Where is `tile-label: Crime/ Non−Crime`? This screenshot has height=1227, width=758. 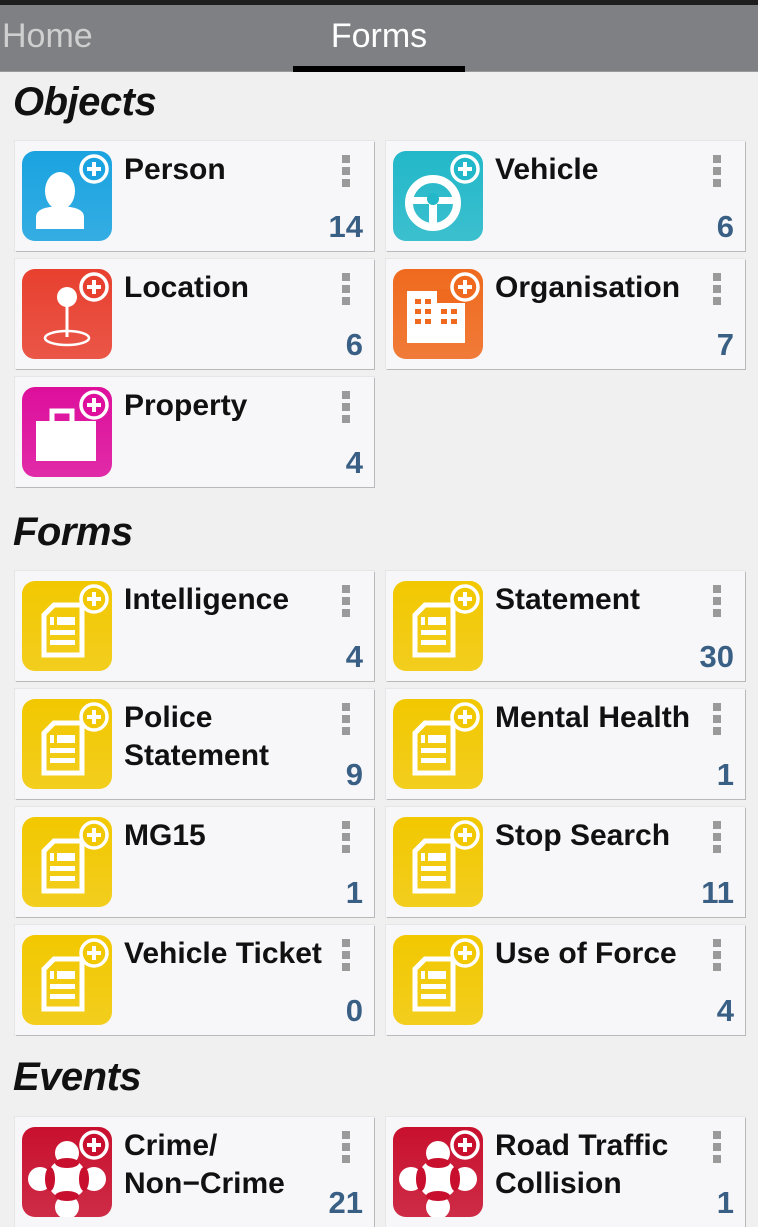 tile-label: Crime/ Non−Crime is located at coordinates (204, 1164).